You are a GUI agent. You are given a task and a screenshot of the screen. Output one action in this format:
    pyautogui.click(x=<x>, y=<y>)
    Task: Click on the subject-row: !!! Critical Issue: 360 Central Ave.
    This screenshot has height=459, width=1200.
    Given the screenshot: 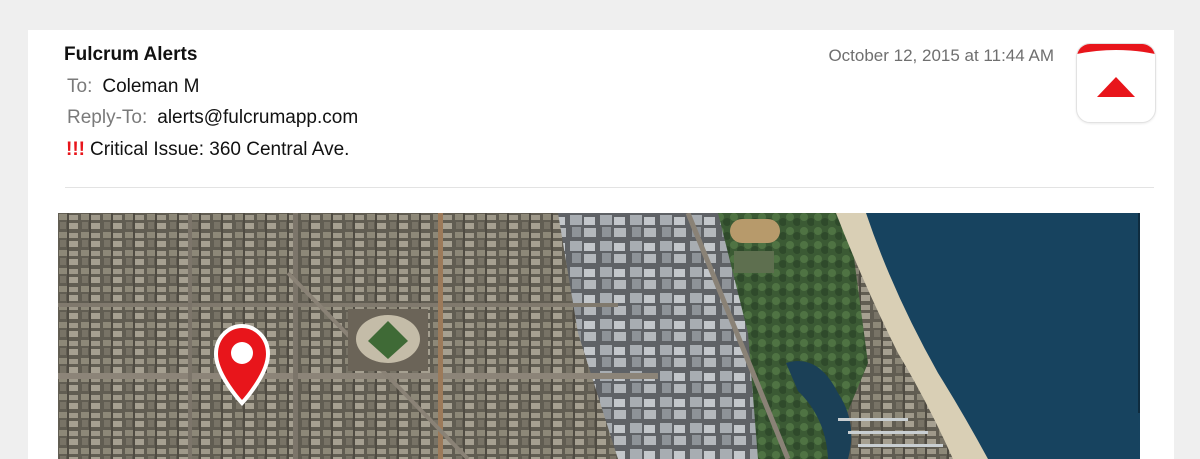 What is the action you would take?
    pyautogui.click(x=207, y=150)
    